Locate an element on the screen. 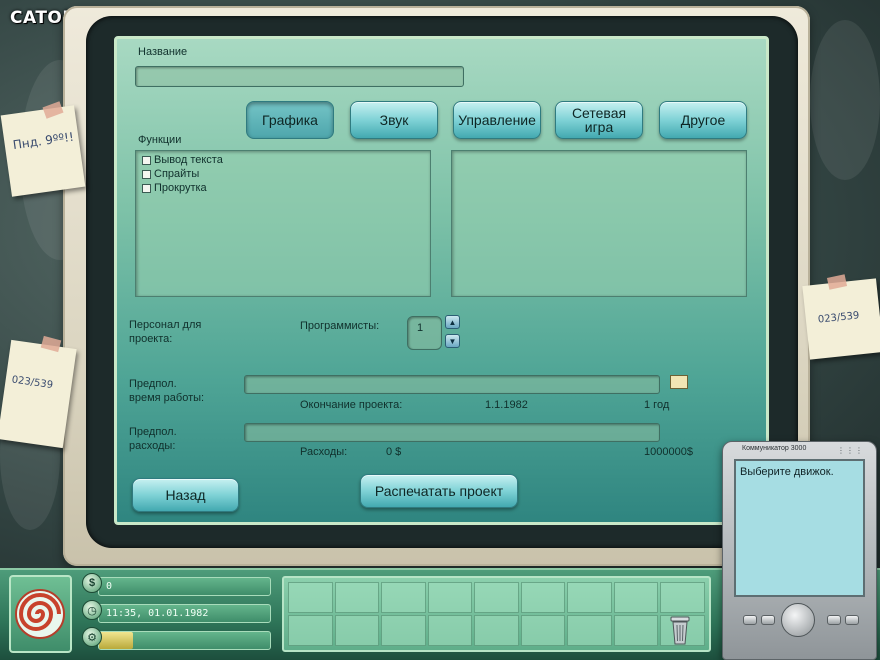 This screenshot has height=660, width=880. project-duration: 1 год is located at coordinates (657, 405).